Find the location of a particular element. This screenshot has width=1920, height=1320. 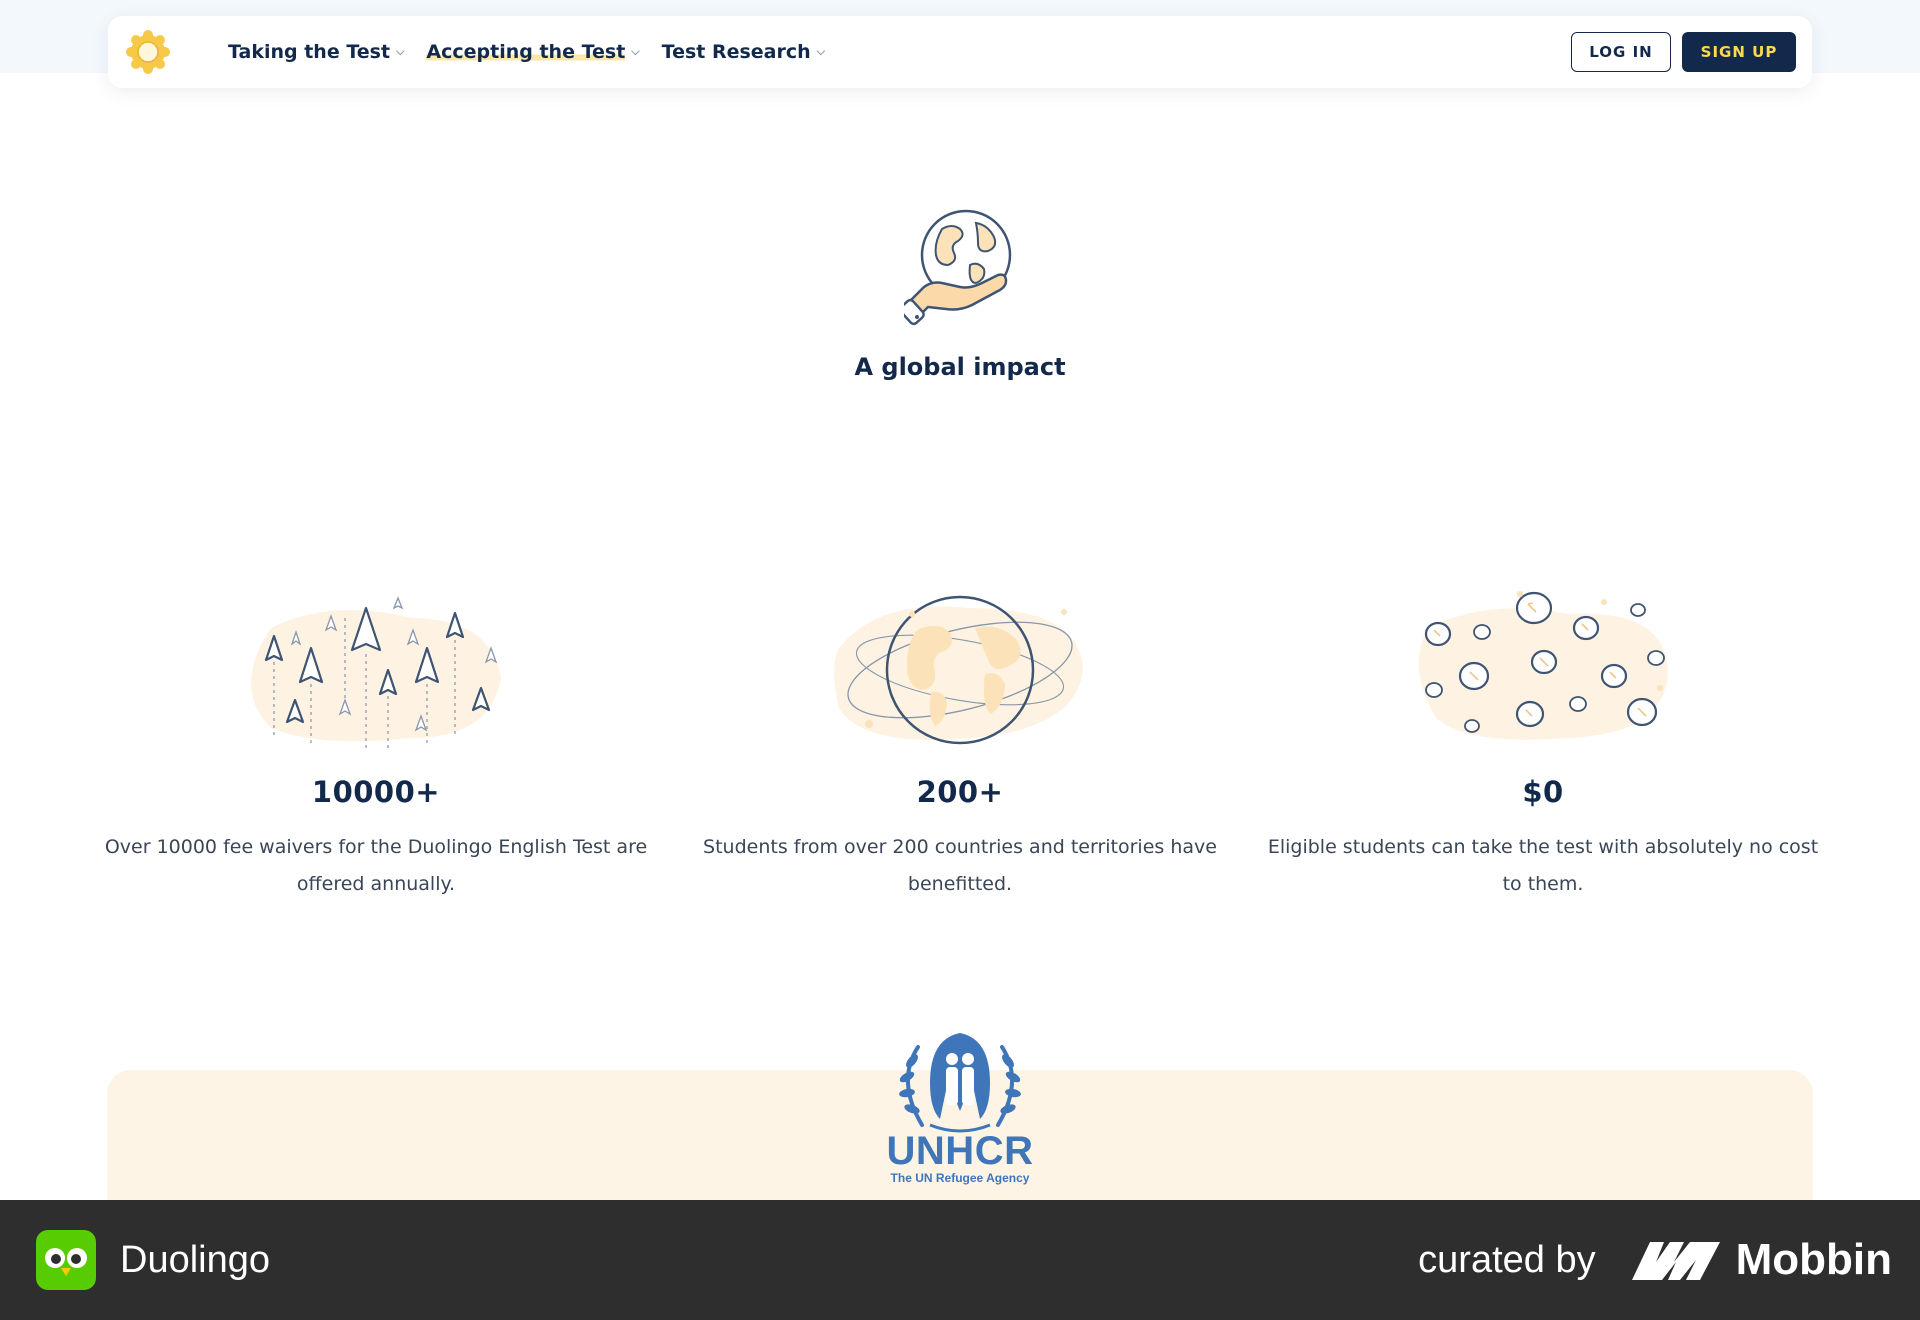

global-impact-hero: A global impact is located at coordinates (960, 293).